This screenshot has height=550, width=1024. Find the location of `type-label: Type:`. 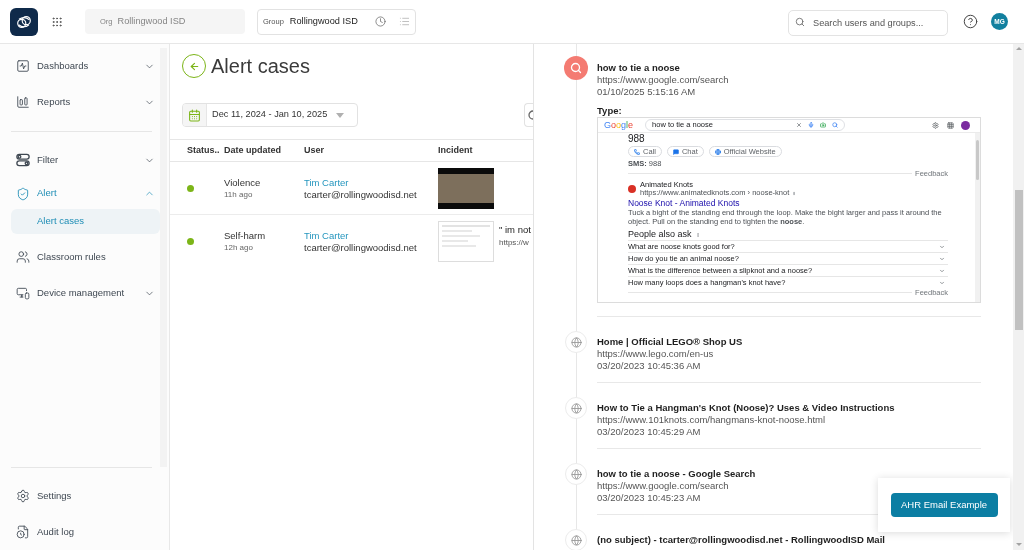

type-label: Type: is located at coordinates (609, 111).